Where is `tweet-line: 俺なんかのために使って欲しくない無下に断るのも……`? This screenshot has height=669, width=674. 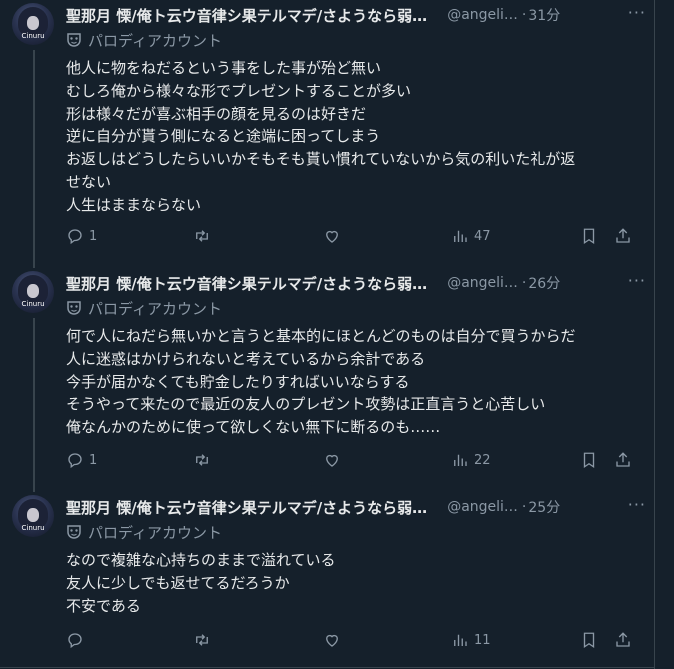 tweet-line: 俺なんかのために使って欲しくない無下に断るのも…… is located at coordinates (253, 427).